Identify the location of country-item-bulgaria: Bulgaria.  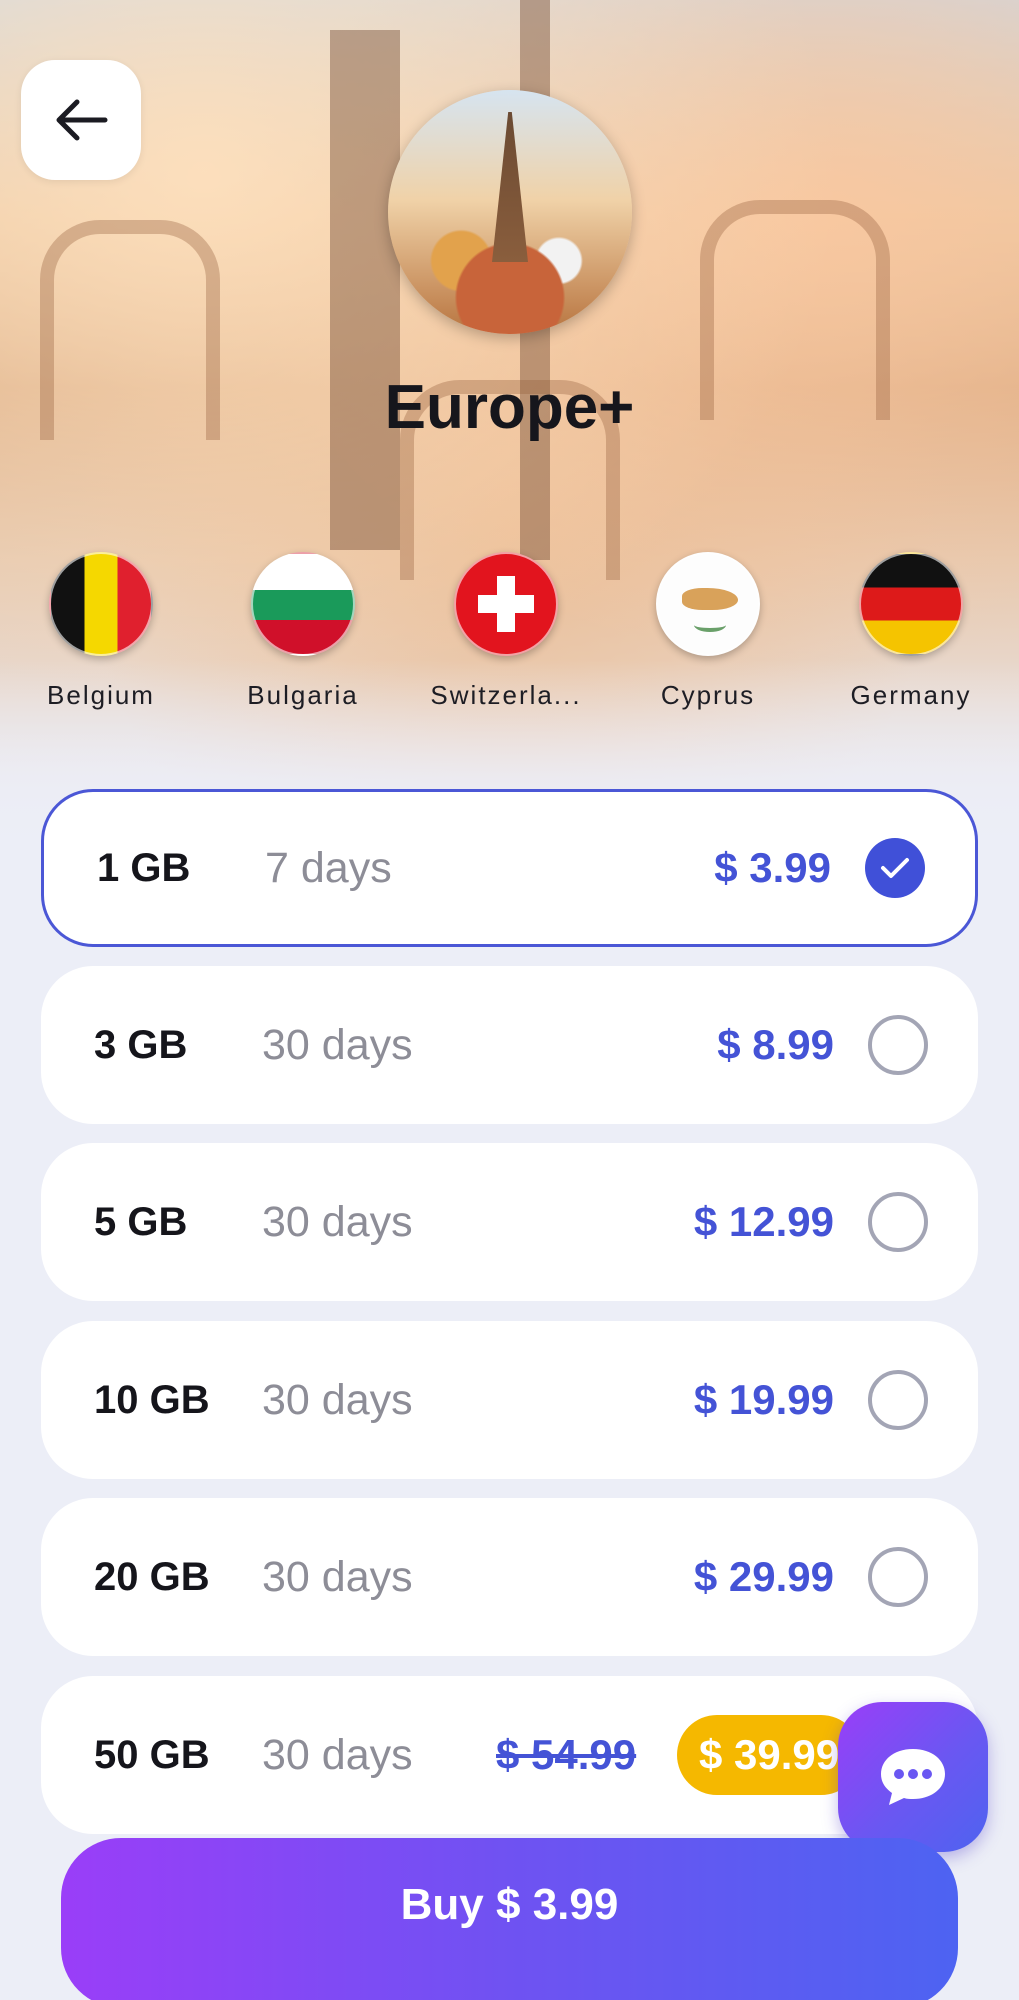
(303, 631).